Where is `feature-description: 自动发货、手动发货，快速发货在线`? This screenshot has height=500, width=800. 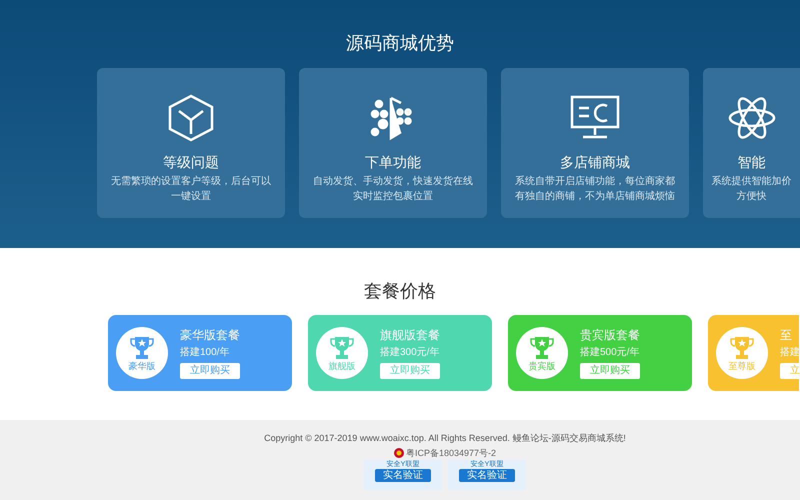 feature-description: 自动发货、手动发货，快速发货在线 is located at coordinates (393, 181).